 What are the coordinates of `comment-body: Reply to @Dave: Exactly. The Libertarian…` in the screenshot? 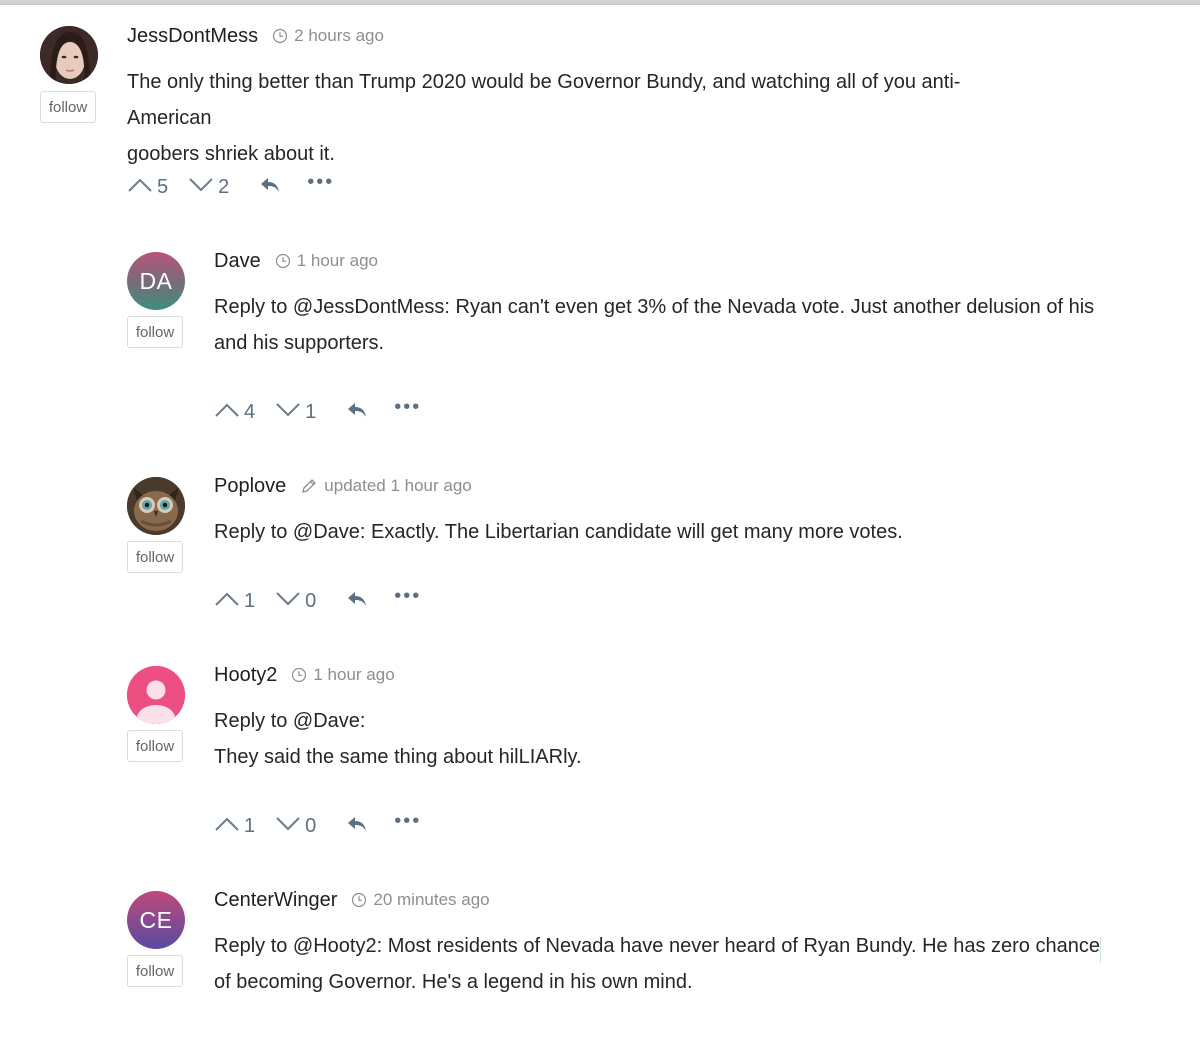 It's located at (664, 532).